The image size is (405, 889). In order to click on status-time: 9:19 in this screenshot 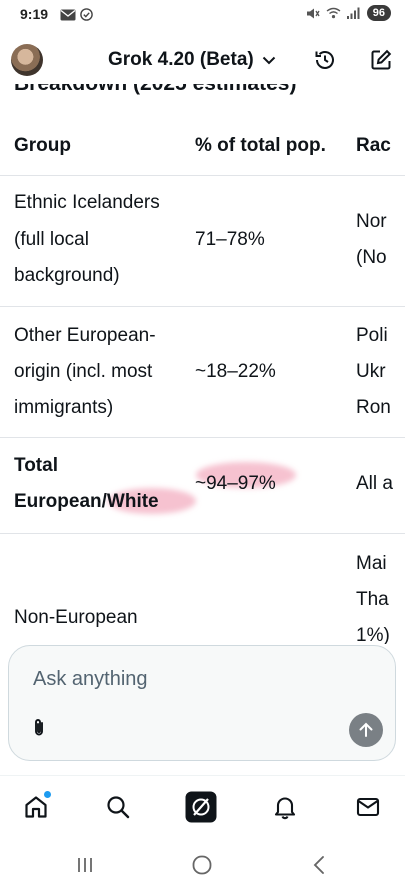, I will do `click(34, 14)`.